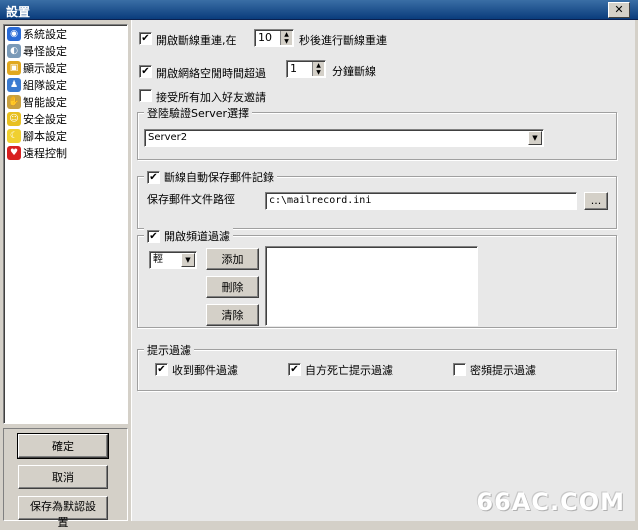  I want to click on idle-checkbox: ✔, so click(145, 71).